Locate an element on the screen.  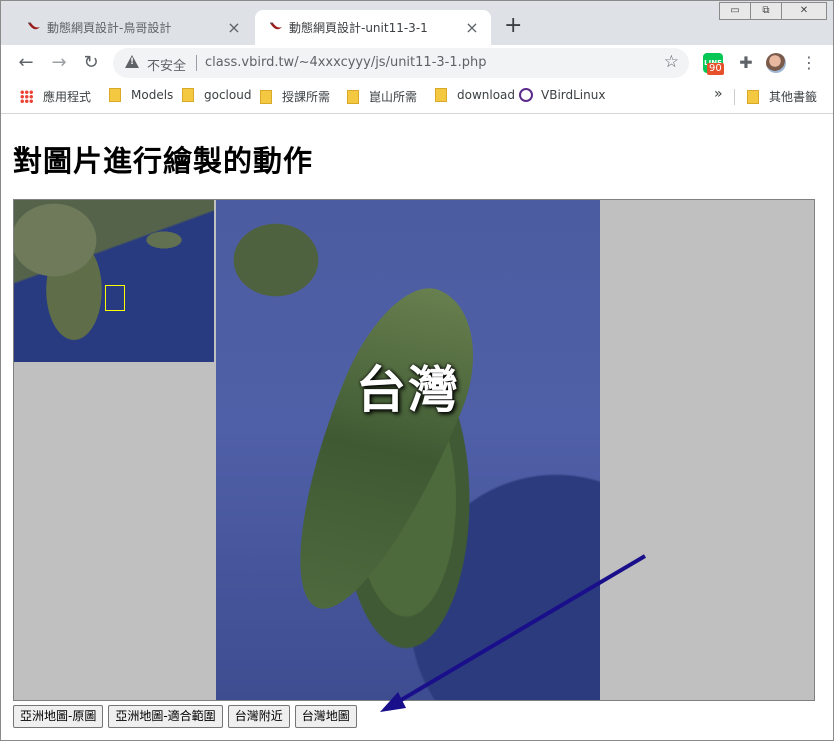
page-title: 對圖片進行繪製的動作 is located at coordinates (163, 161).